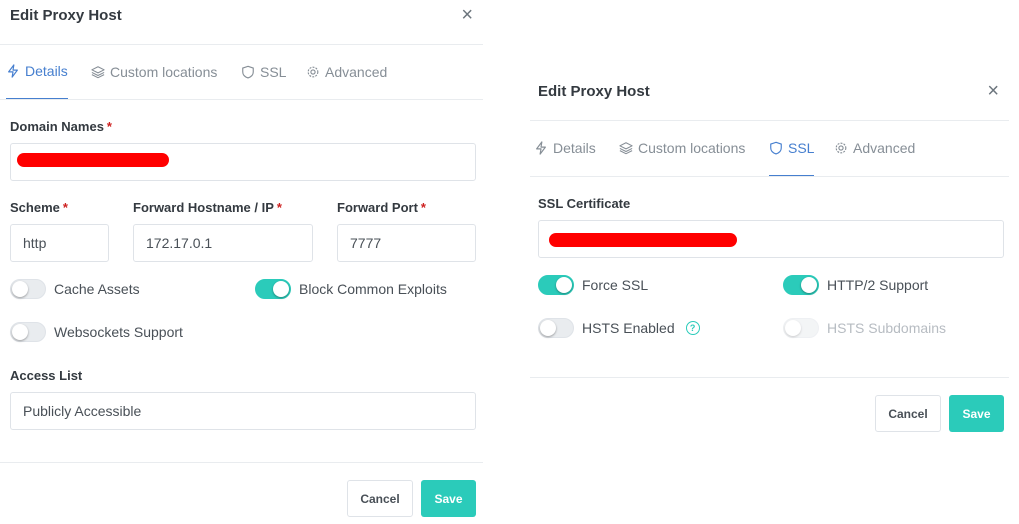 The height and width of the screenshot is (524, 1019). I want to click on scheme-input: http, so click(59, 243).